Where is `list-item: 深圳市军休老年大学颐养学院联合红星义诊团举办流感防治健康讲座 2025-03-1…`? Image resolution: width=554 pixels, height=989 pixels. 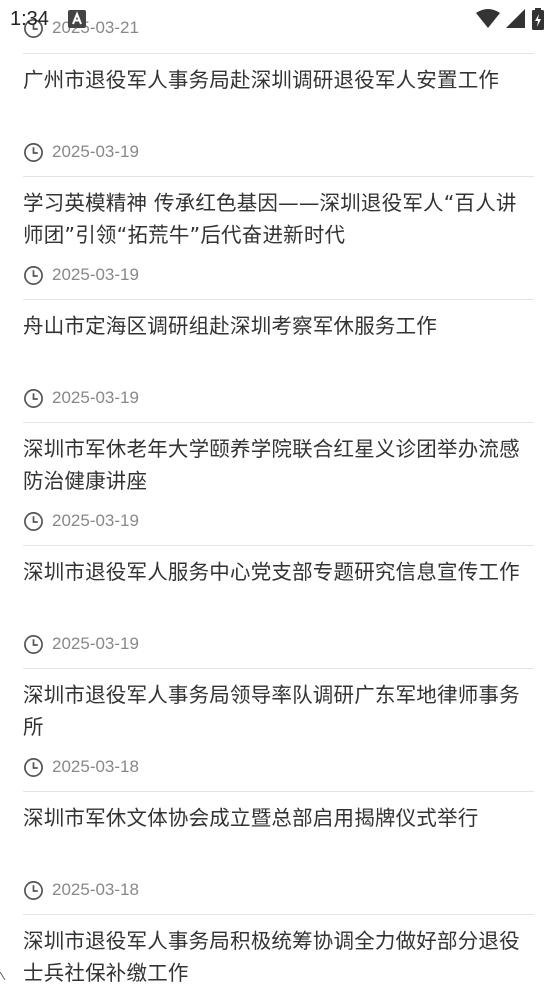
list-item: 深圳市军休老年大学颐养学院联合红星义诊团举办流感防治健康讲座 2025-03-1… is located at coordinates (278, 489).